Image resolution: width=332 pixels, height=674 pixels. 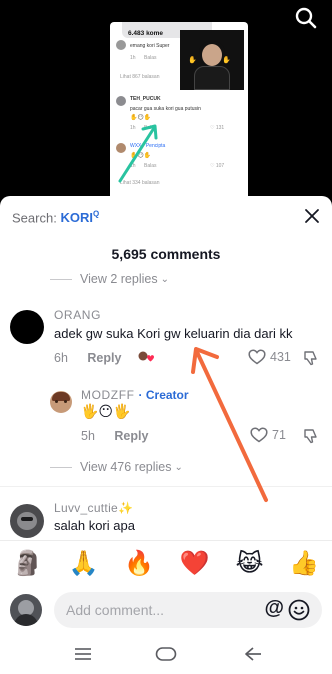 What do you see at coordinates (96, 214) in the screenshot?
I see `search-small-icon: Q` at bounding box center [96, 214].